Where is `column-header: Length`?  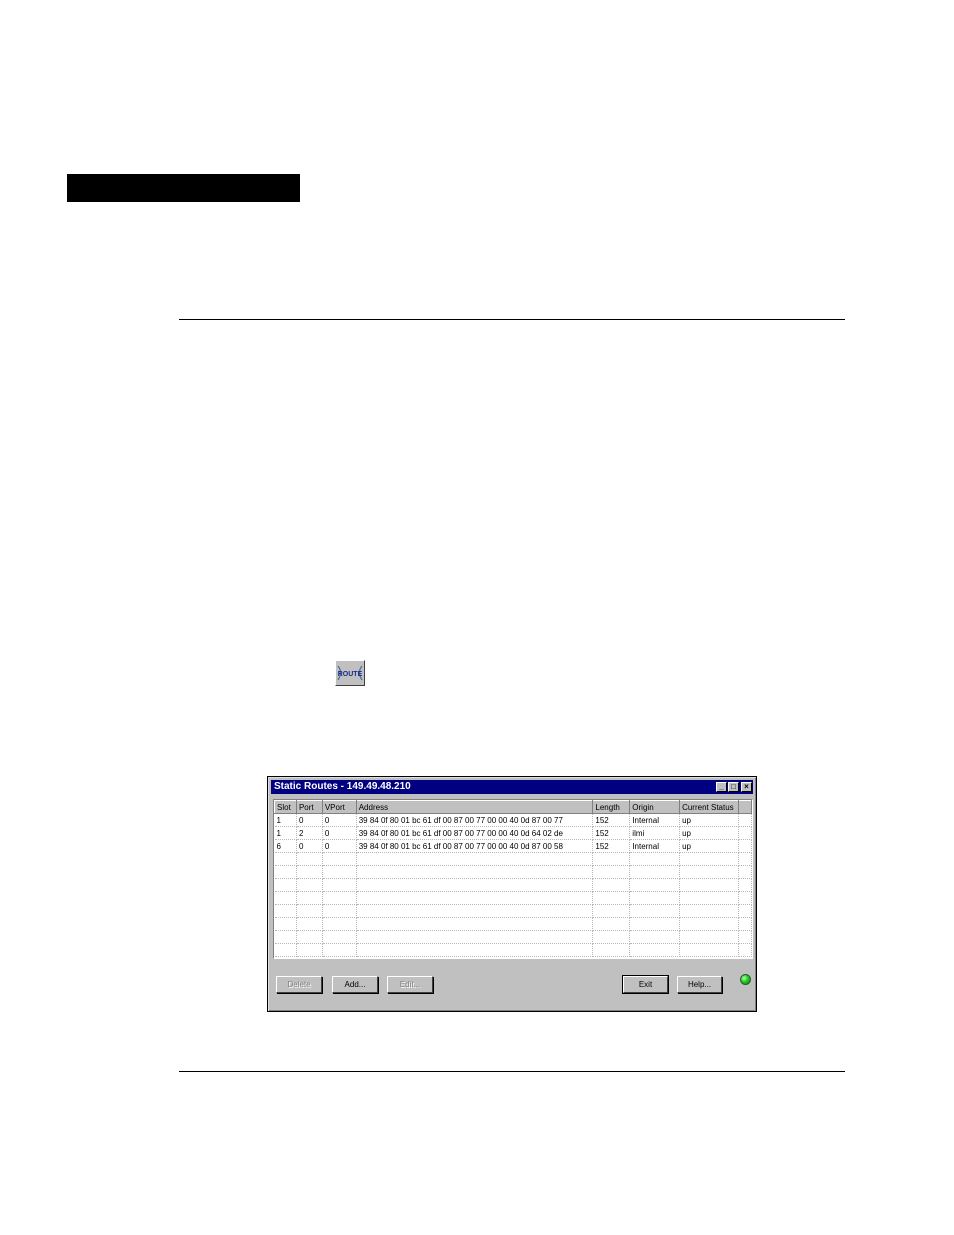
column-header: Length is located at coordinates (611, 807).